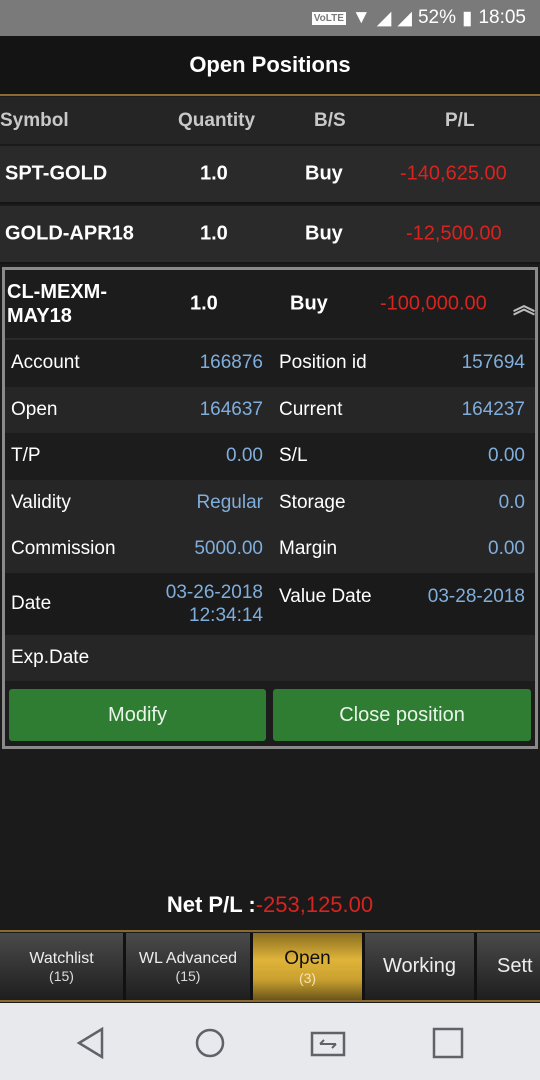 The height and width of the screenshot is (1080, 540). I want to click on recents-icon, so click(448, 1045).